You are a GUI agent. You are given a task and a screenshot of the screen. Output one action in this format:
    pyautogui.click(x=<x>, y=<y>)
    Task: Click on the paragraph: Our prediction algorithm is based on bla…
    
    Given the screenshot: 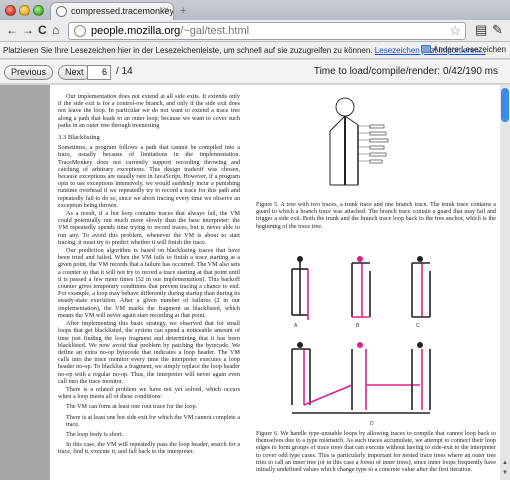 What is the action you would take?
    pyautogui.click(x=149, y=283)
    